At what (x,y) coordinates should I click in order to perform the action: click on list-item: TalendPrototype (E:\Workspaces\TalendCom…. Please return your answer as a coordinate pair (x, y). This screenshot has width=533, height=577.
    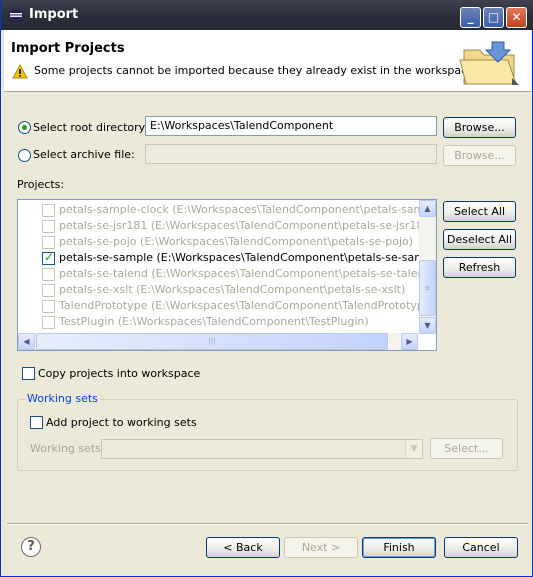
    Looking at the image, I should click on (226, 306).